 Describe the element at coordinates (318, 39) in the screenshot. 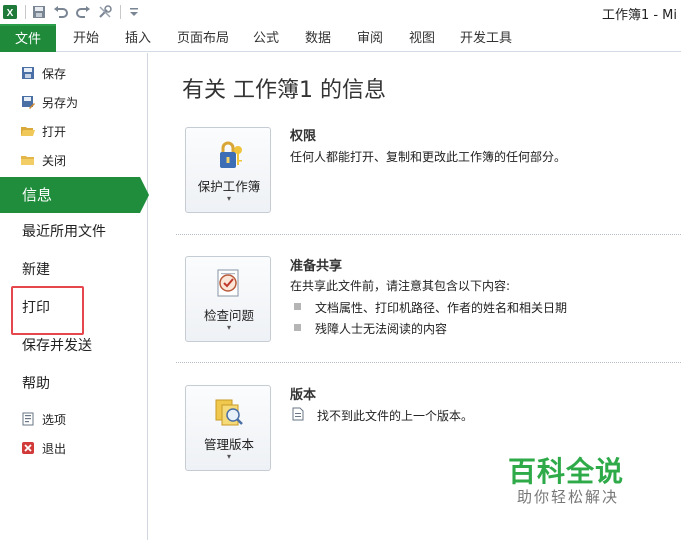

I see `tab-data: 数据` at that location.